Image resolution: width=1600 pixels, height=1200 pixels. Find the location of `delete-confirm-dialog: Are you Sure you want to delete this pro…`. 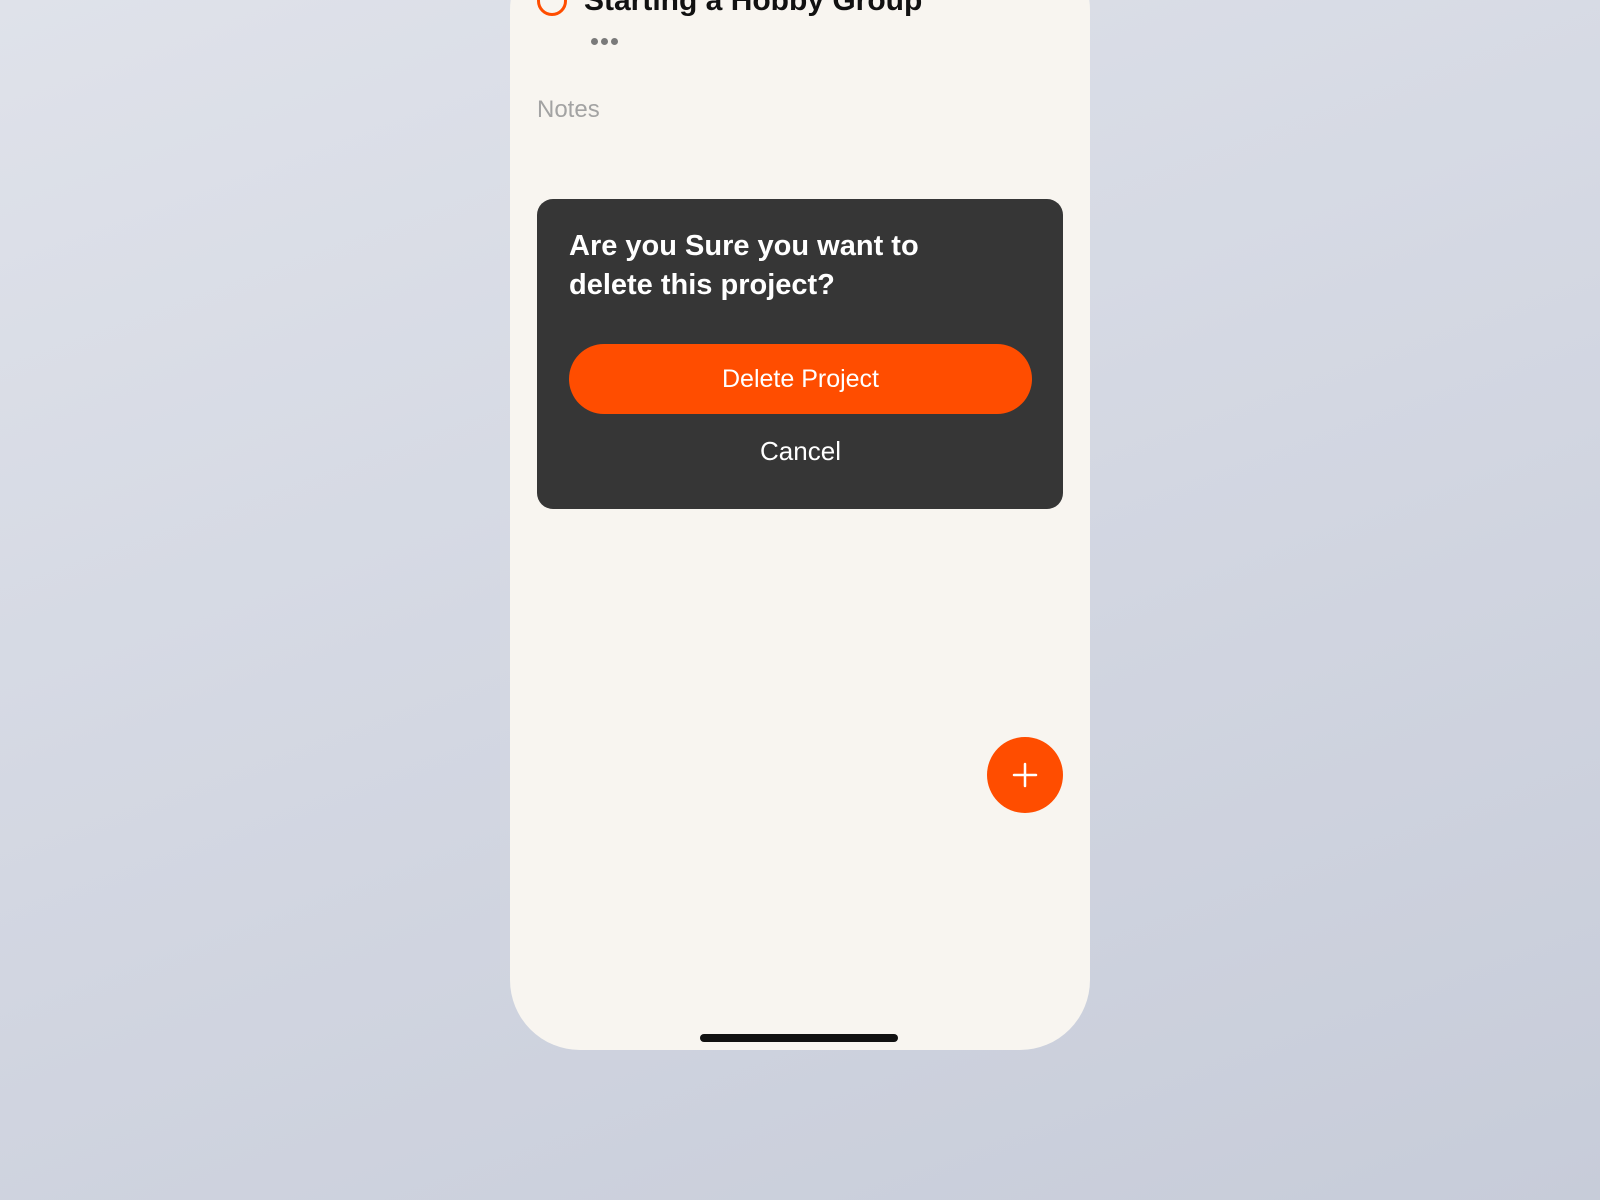

delete-confirm-dialog: Are you Sure you want to delete this pro… is located at coordinates (800, 354).